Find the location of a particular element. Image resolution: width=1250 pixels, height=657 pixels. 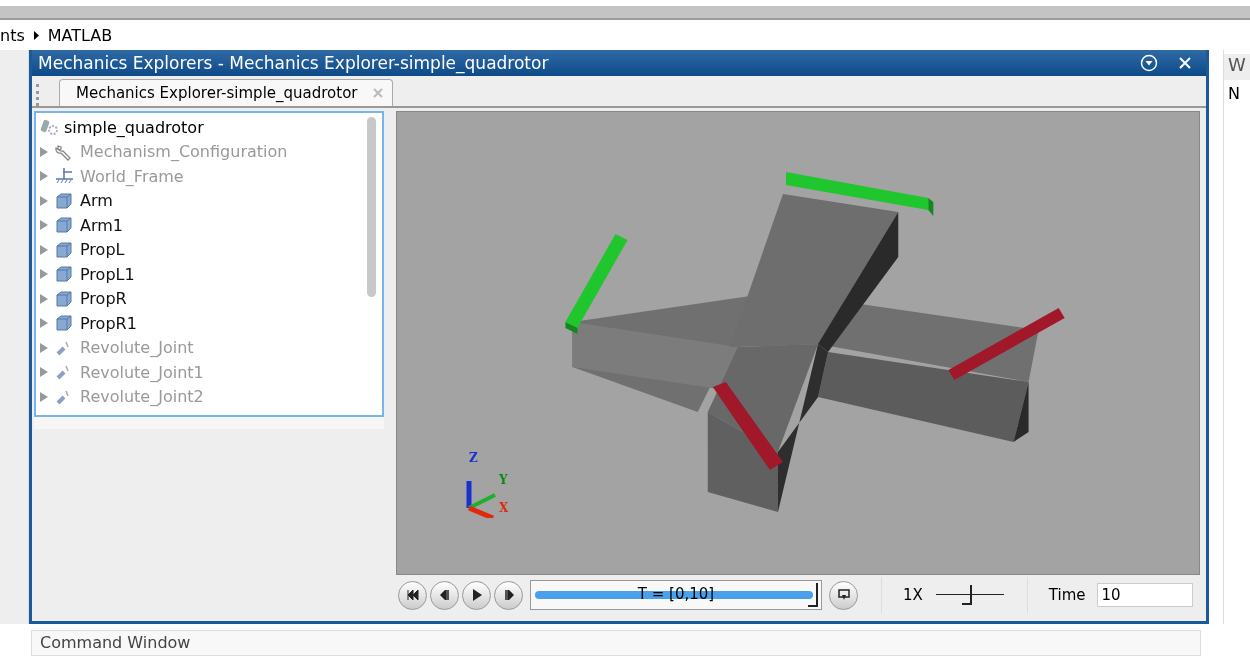

caret-icon is located at coordinates (36, 35).